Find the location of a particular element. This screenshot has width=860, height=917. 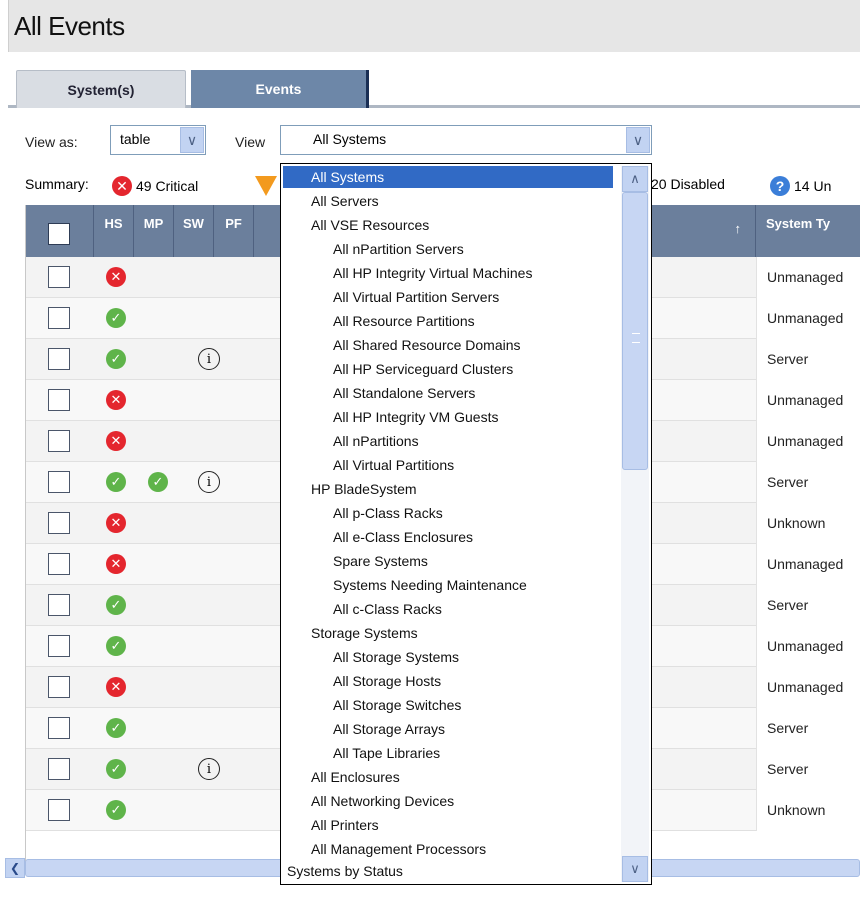

dropdown-option: HP BladeSystem is located at coordinates (350, 489).